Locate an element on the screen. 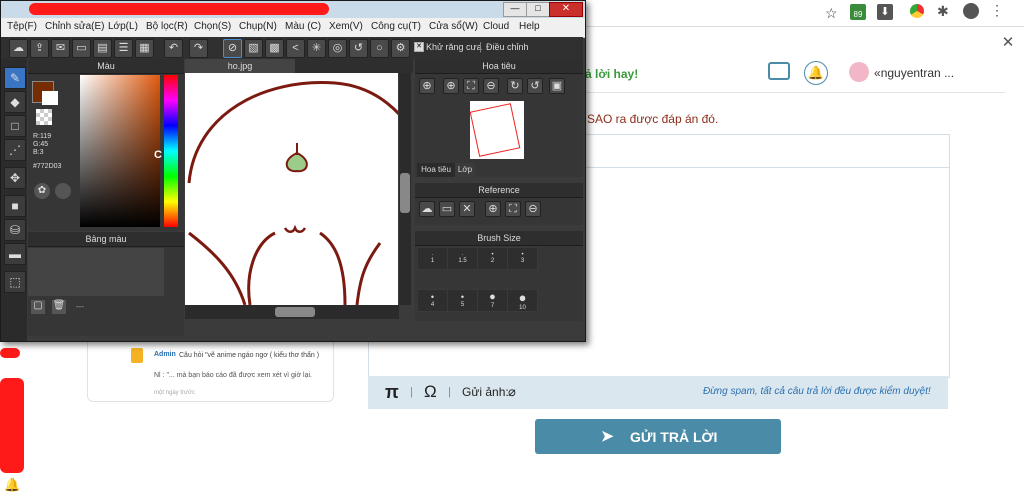  tab-navigator: Hoa tiêu is located at coordinates (436, 170).